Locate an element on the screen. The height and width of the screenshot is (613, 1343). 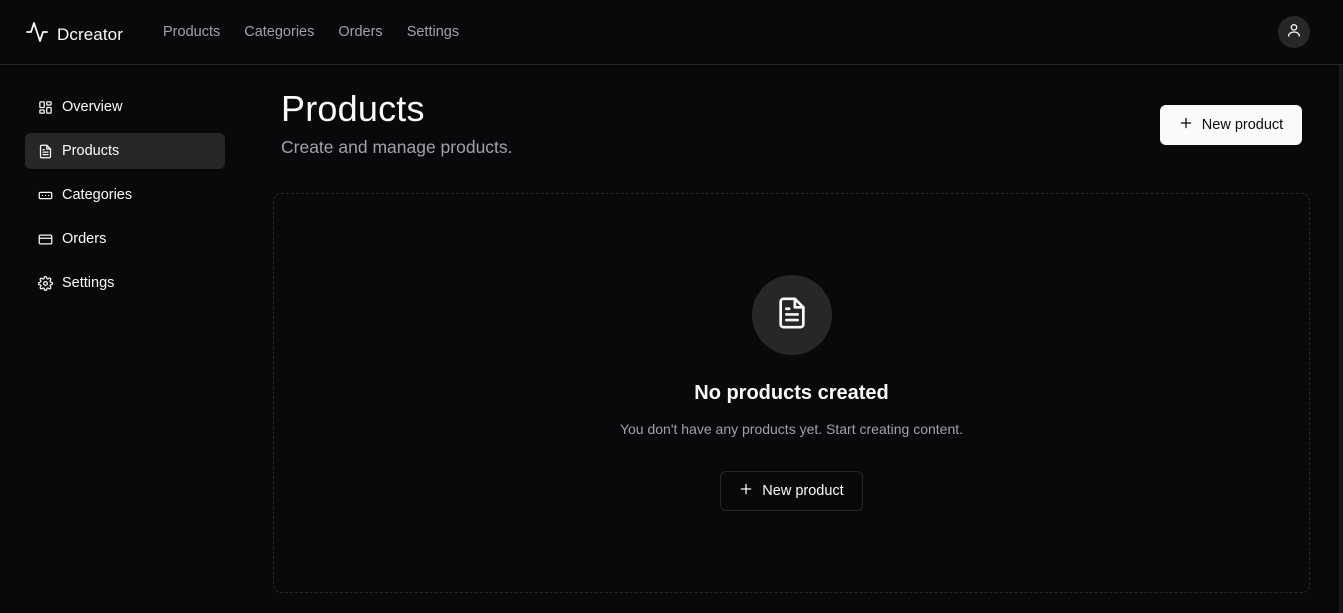
empty-state-button-label: New product is located at coordinates (803, 491).